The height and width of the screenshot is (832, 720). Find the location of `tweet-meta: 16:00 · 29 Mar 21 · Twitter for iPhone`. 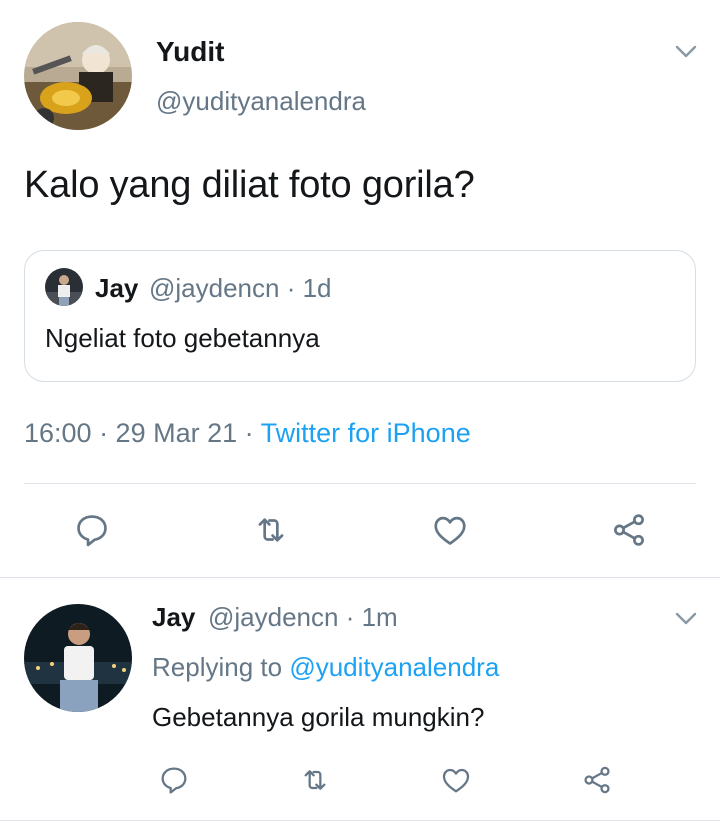

tweet-meta: 16:00 · 29 Mar 21 · Twitter for iPhone is located at coordinates (247, 433).